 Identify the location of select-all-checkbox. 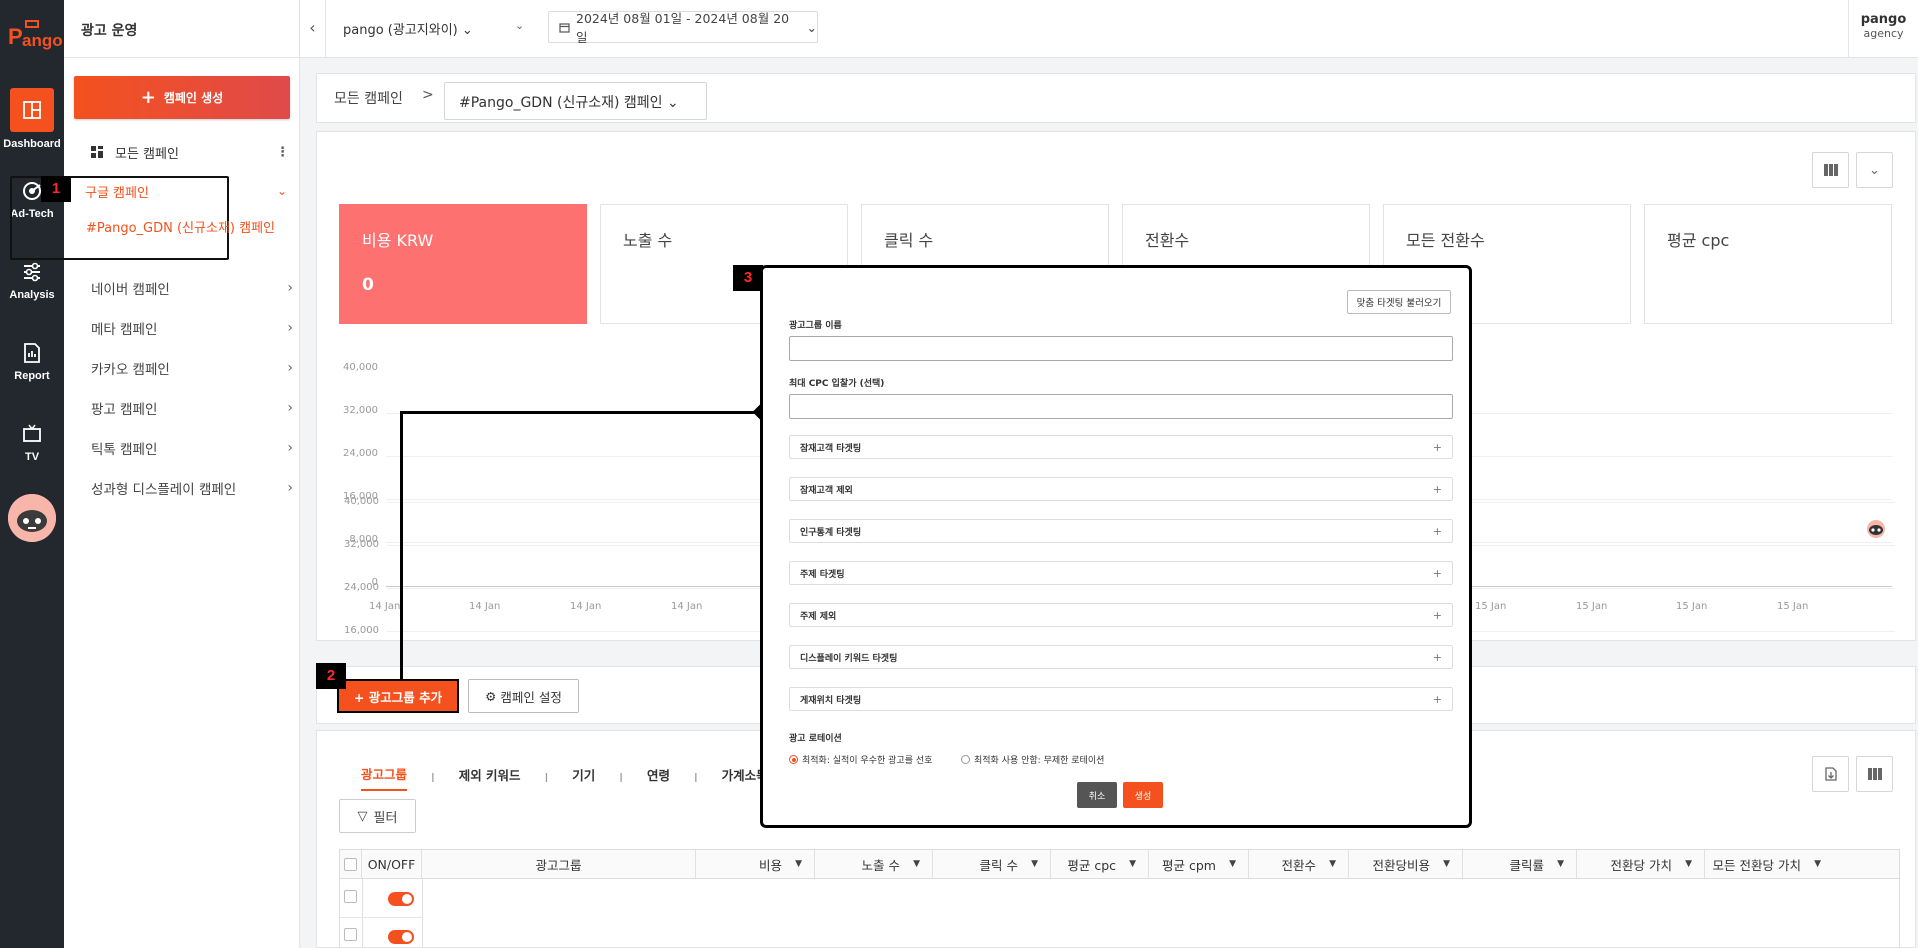
(350, 864).